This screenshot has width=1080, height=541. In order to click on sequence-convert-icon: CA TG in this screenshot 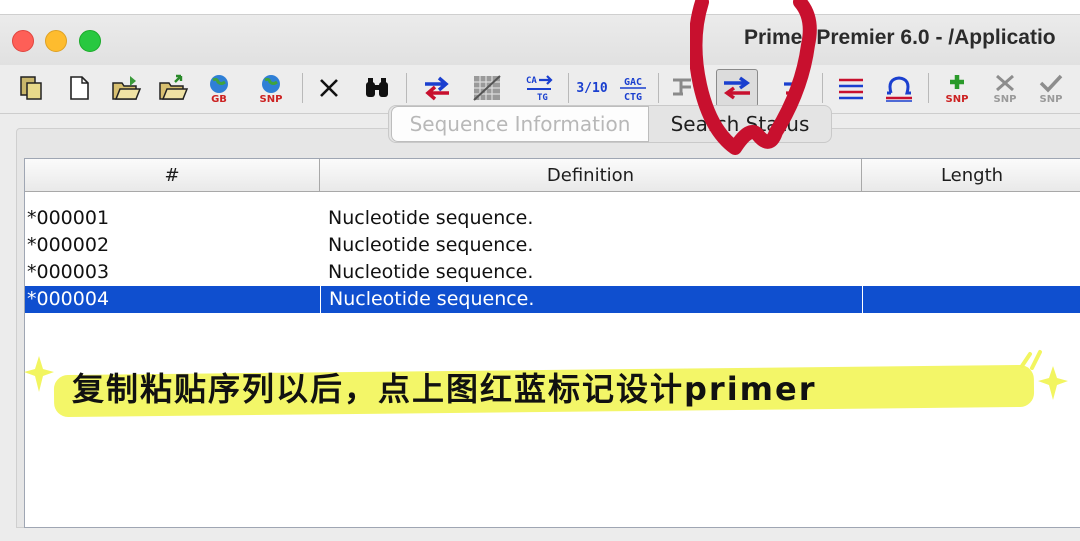, I will do `click(539, 89)`.